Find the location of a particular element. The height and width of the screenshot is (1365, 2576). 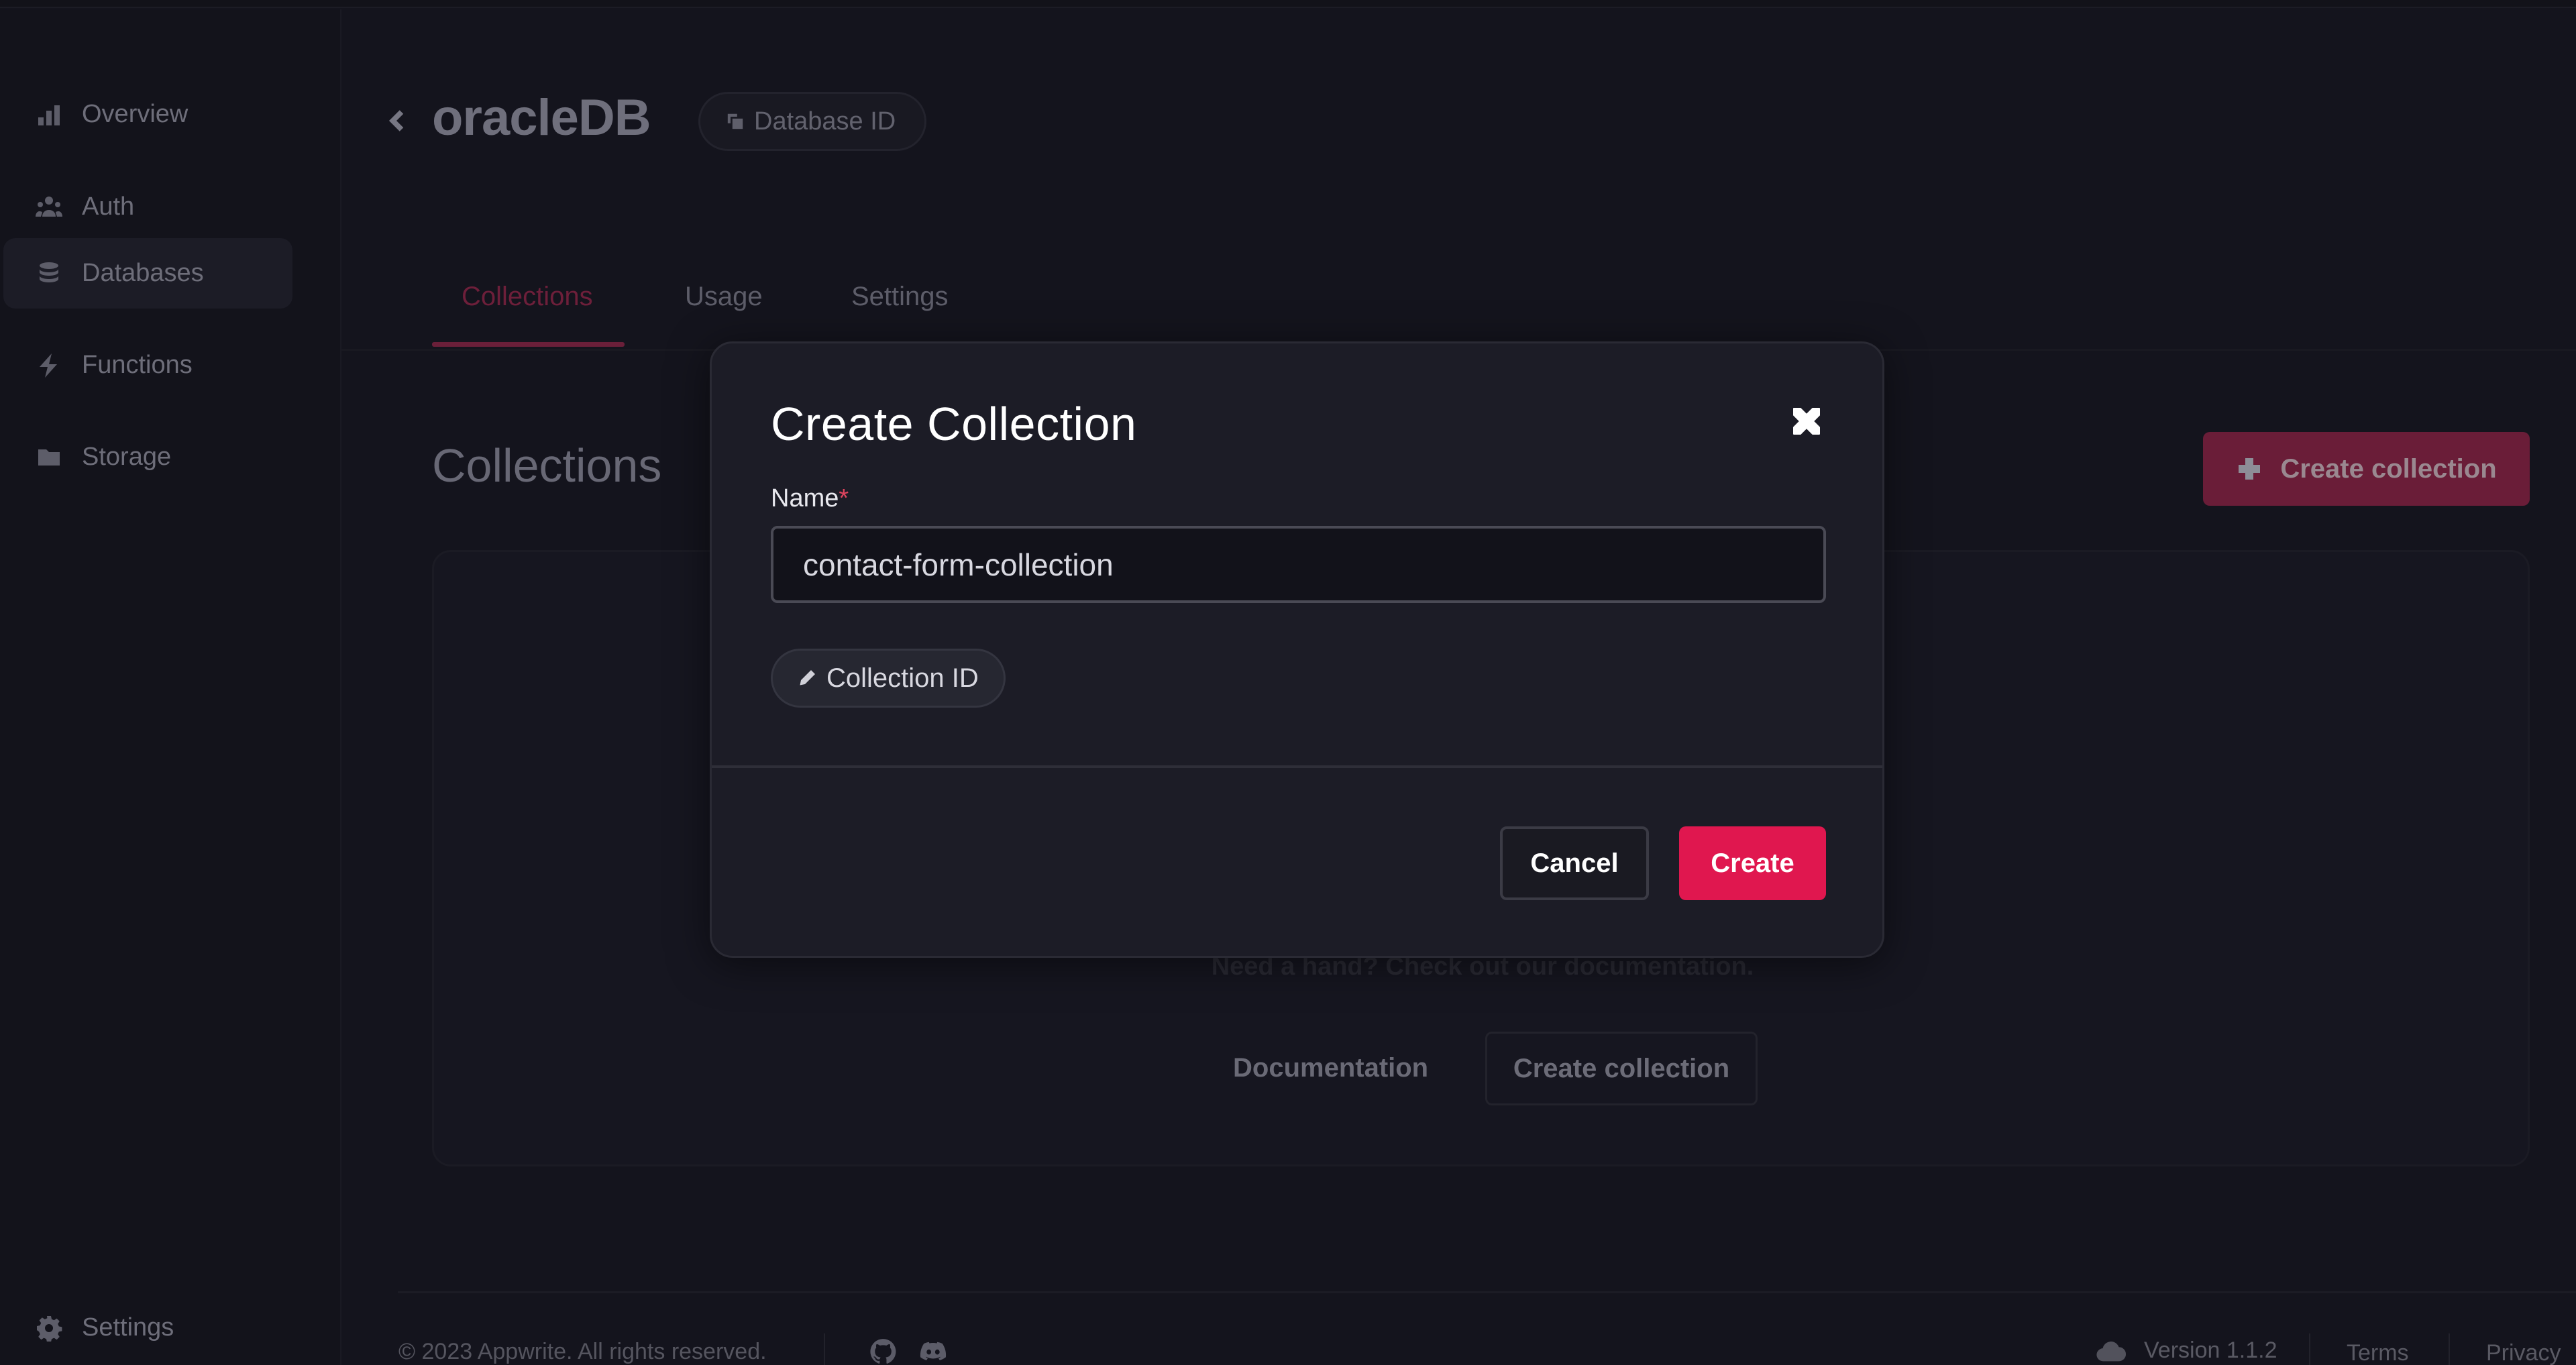

sidebar-item-overview: Overview is located at coordinates (147, 114).